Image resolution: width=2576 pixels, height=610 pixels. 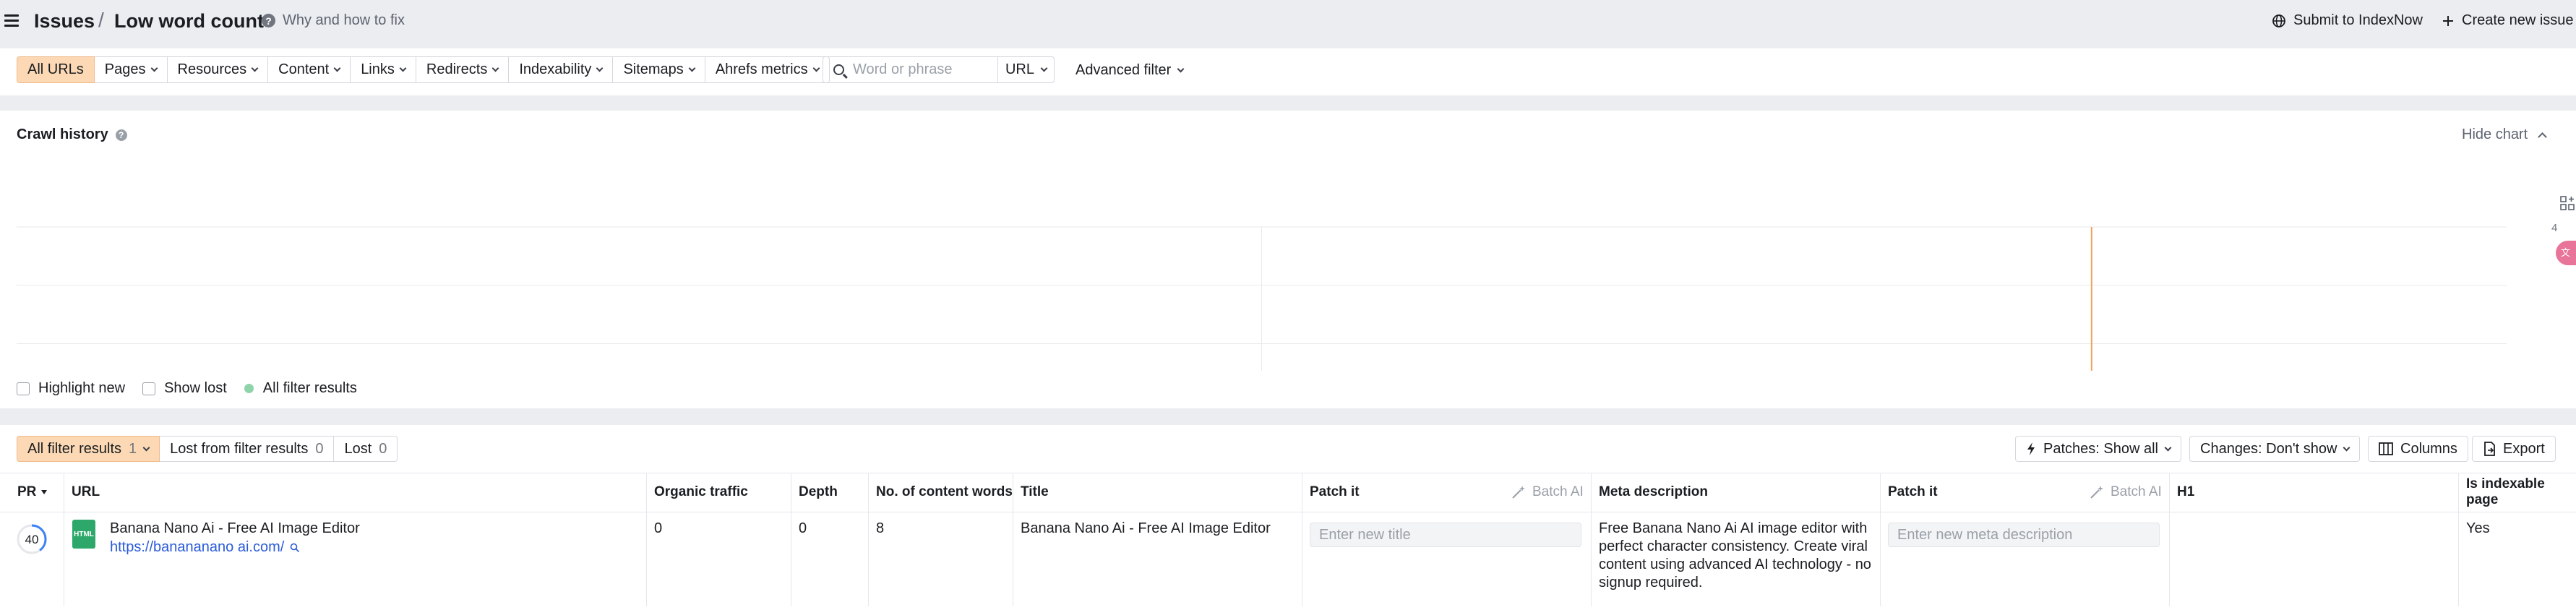 I want to click on column-header-url: URL, so click(x=355, y=492).